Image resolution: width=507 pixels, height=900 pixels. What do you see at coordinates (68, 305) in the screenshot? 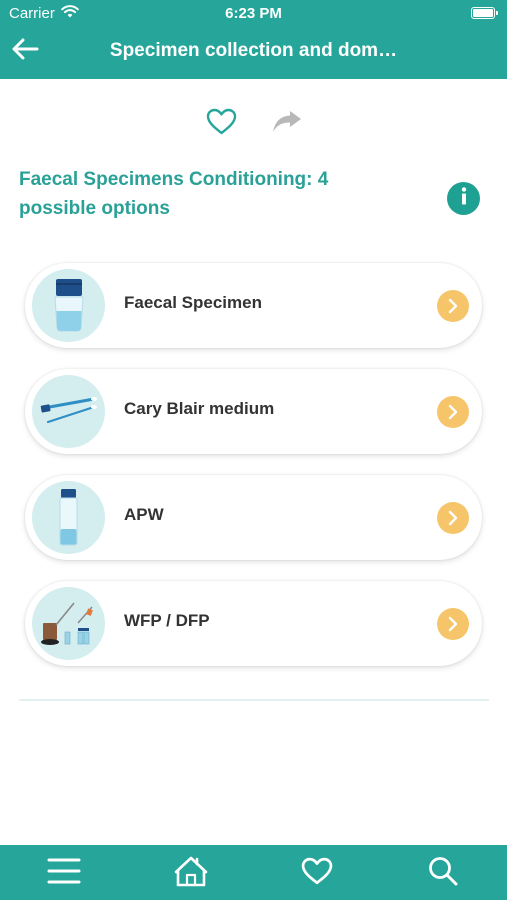
I see `faecal-container-image` at bounding box center [68, 305].